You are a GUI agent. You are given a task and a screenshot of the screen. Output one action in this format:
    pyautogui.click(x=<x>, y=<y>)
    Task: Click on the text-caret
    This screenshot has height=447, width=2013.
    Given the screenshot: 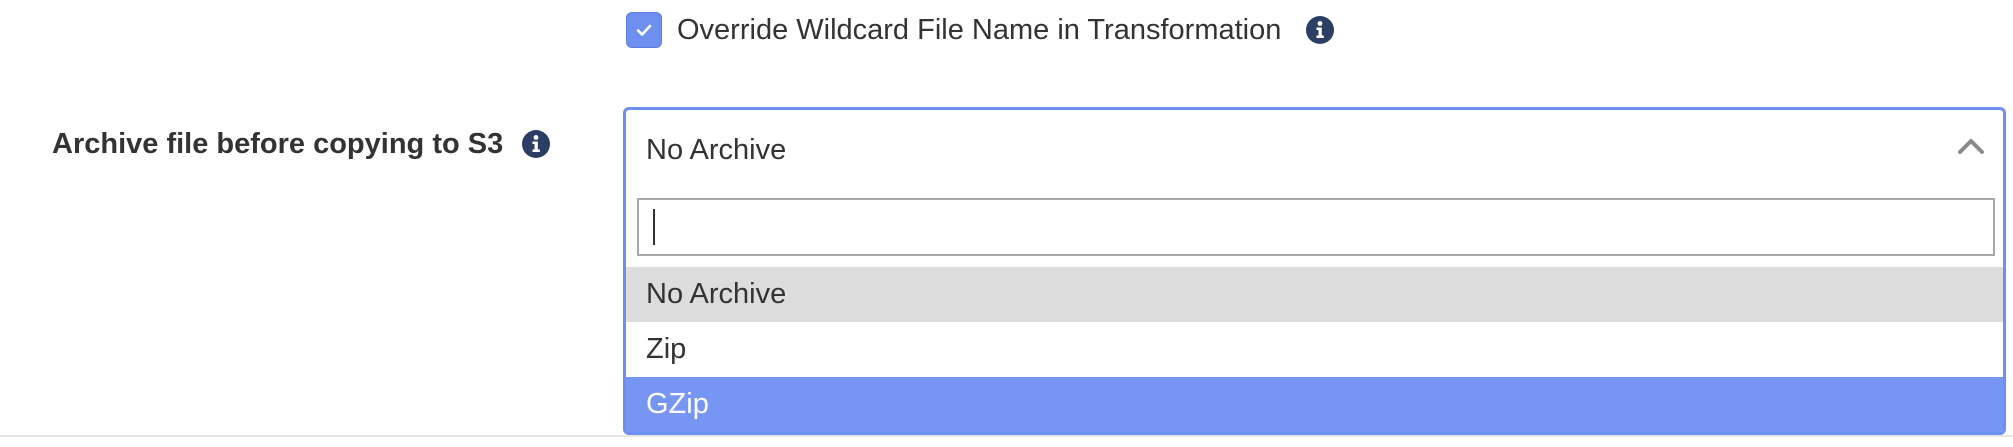 What is the action you would take?
    pyautogui.click(x=654, y=227)
    